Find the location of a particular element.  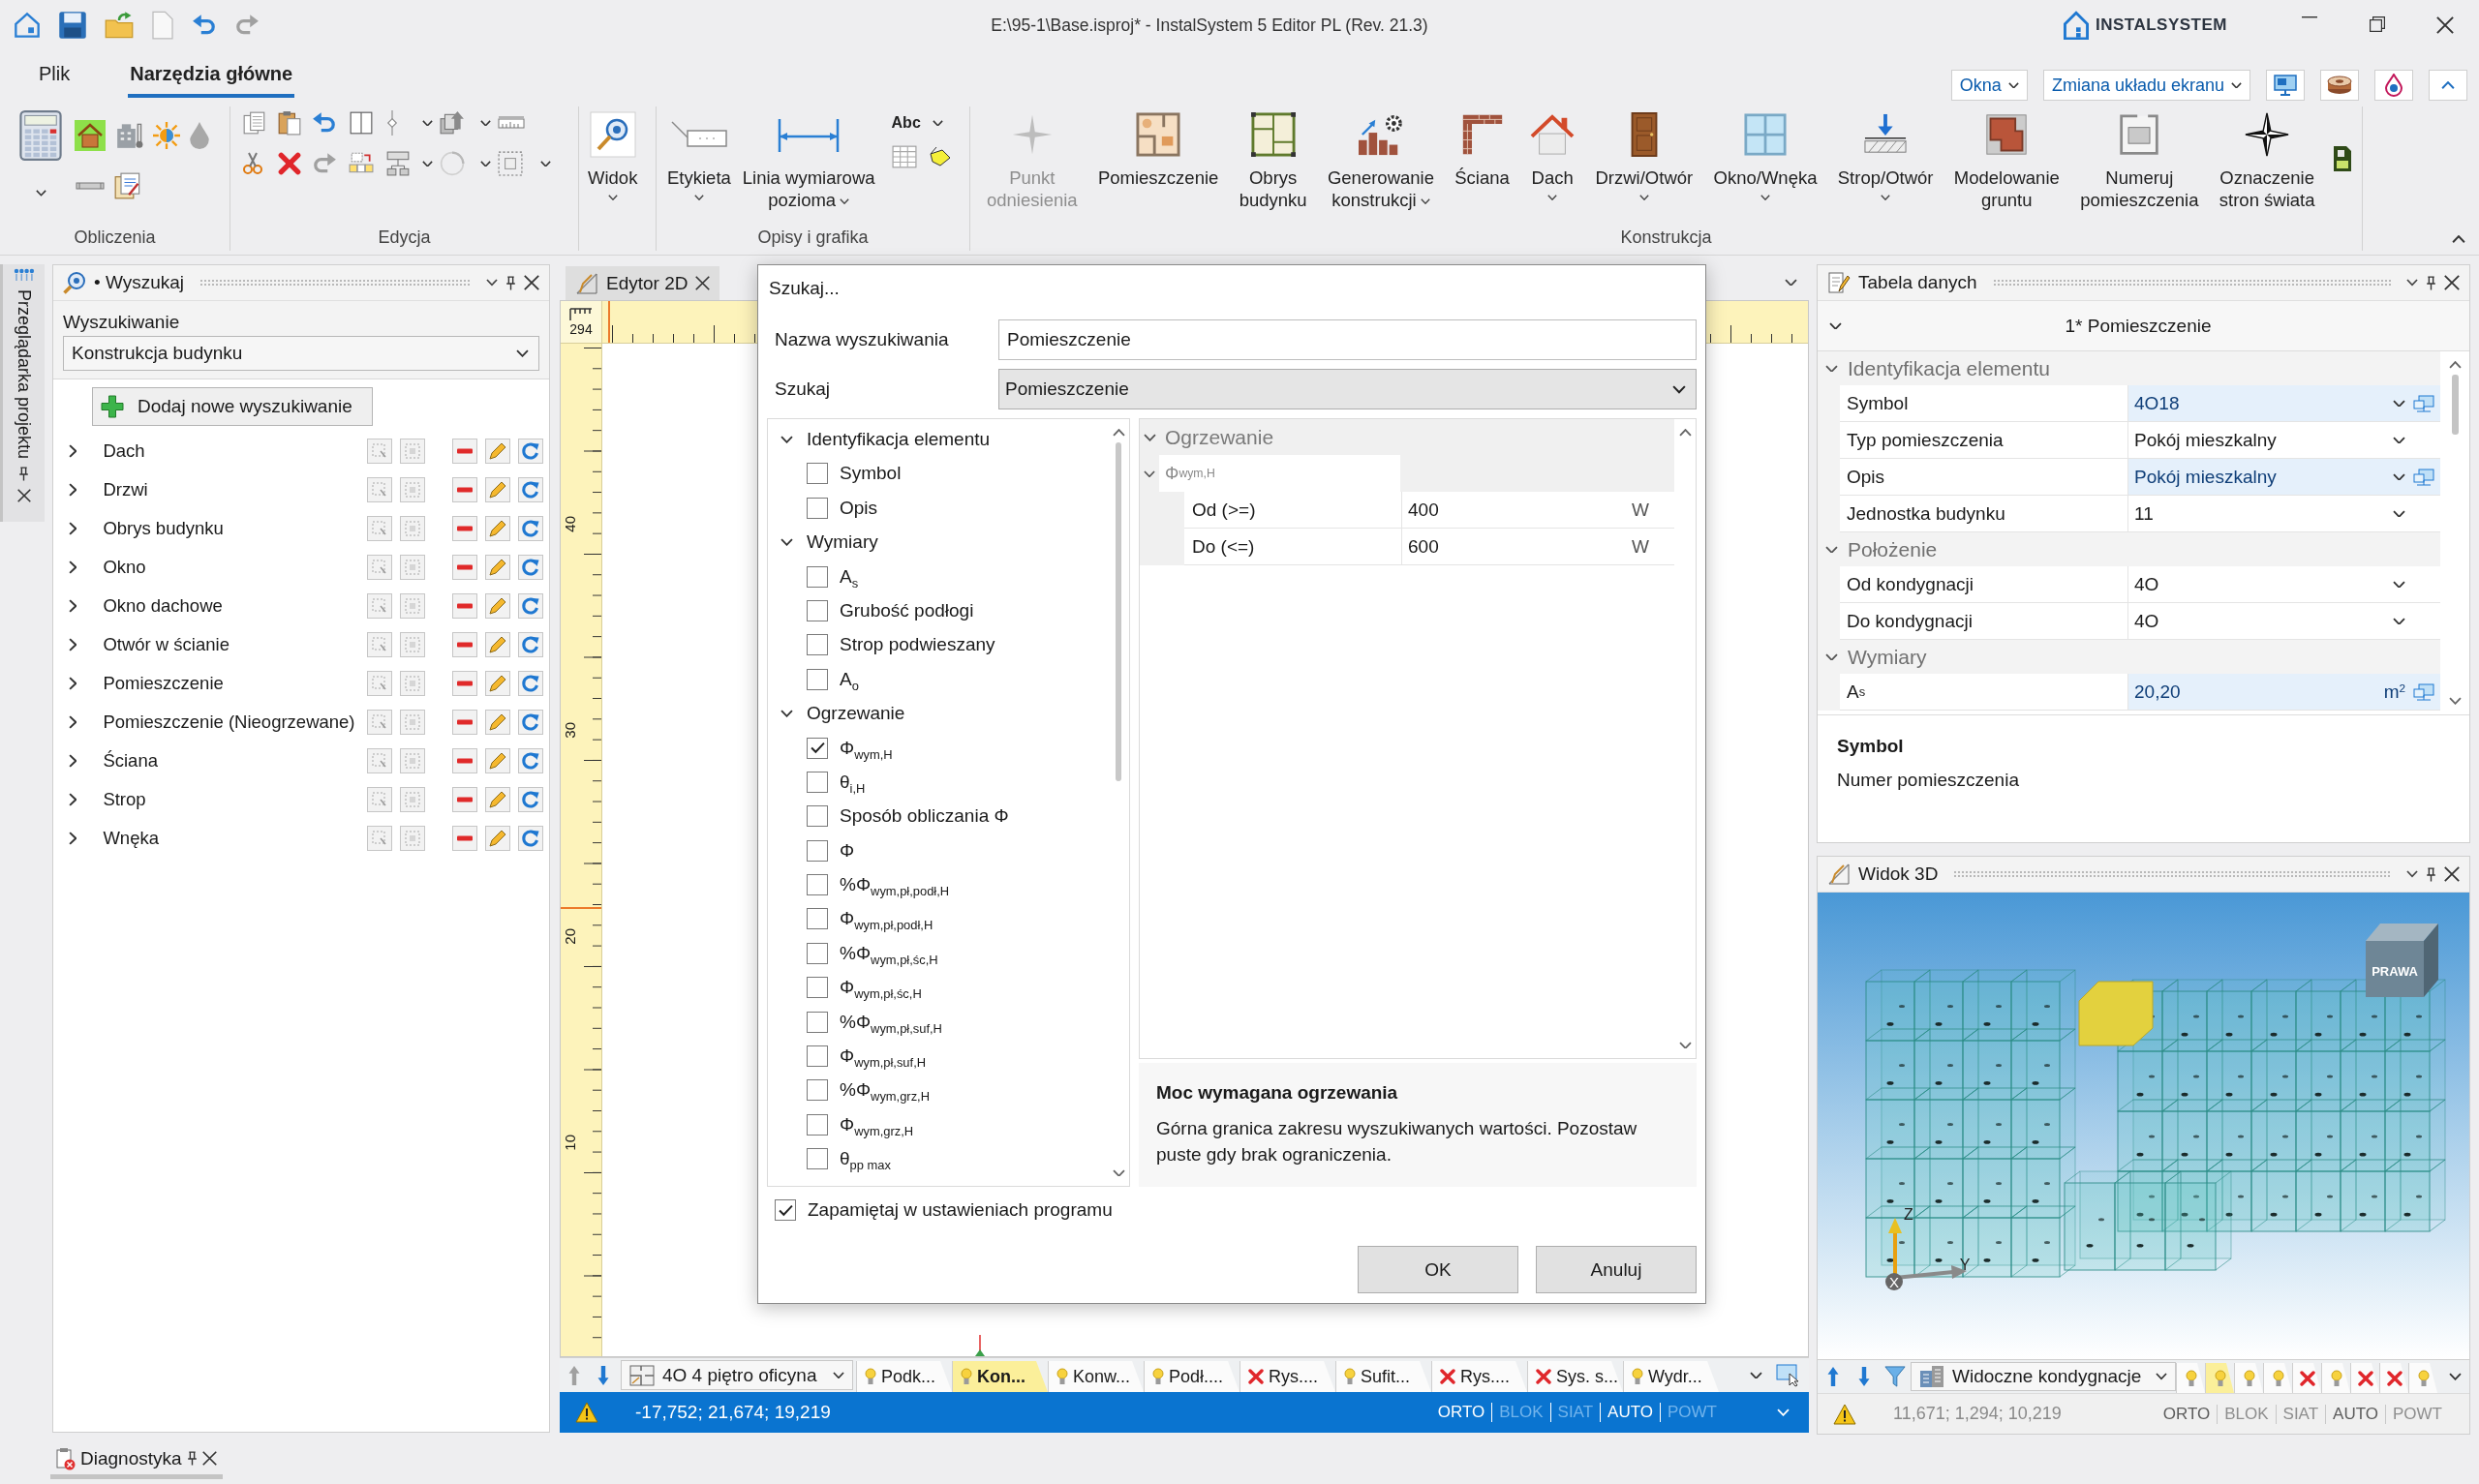

ribbon-button: Etykieta is located at coordinates (699, 159).